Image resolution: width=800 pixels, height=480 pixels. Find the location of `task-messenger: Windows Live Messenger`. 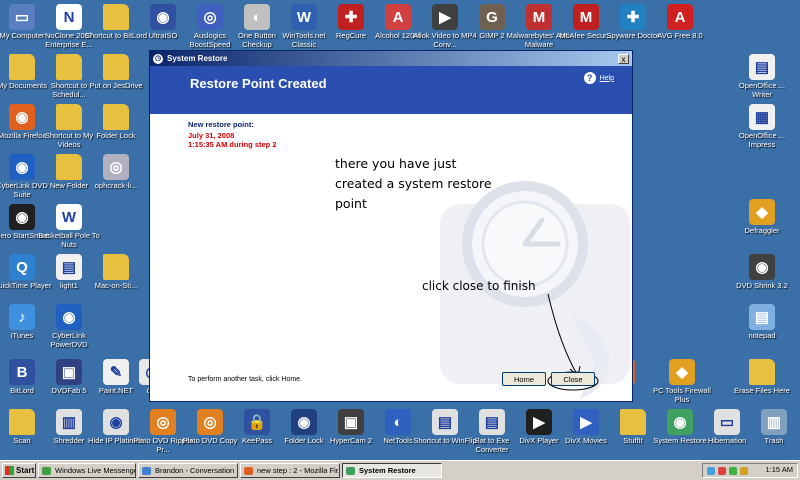

task-messenger: Windows Live Messenger is located at coordinates (87, 470).